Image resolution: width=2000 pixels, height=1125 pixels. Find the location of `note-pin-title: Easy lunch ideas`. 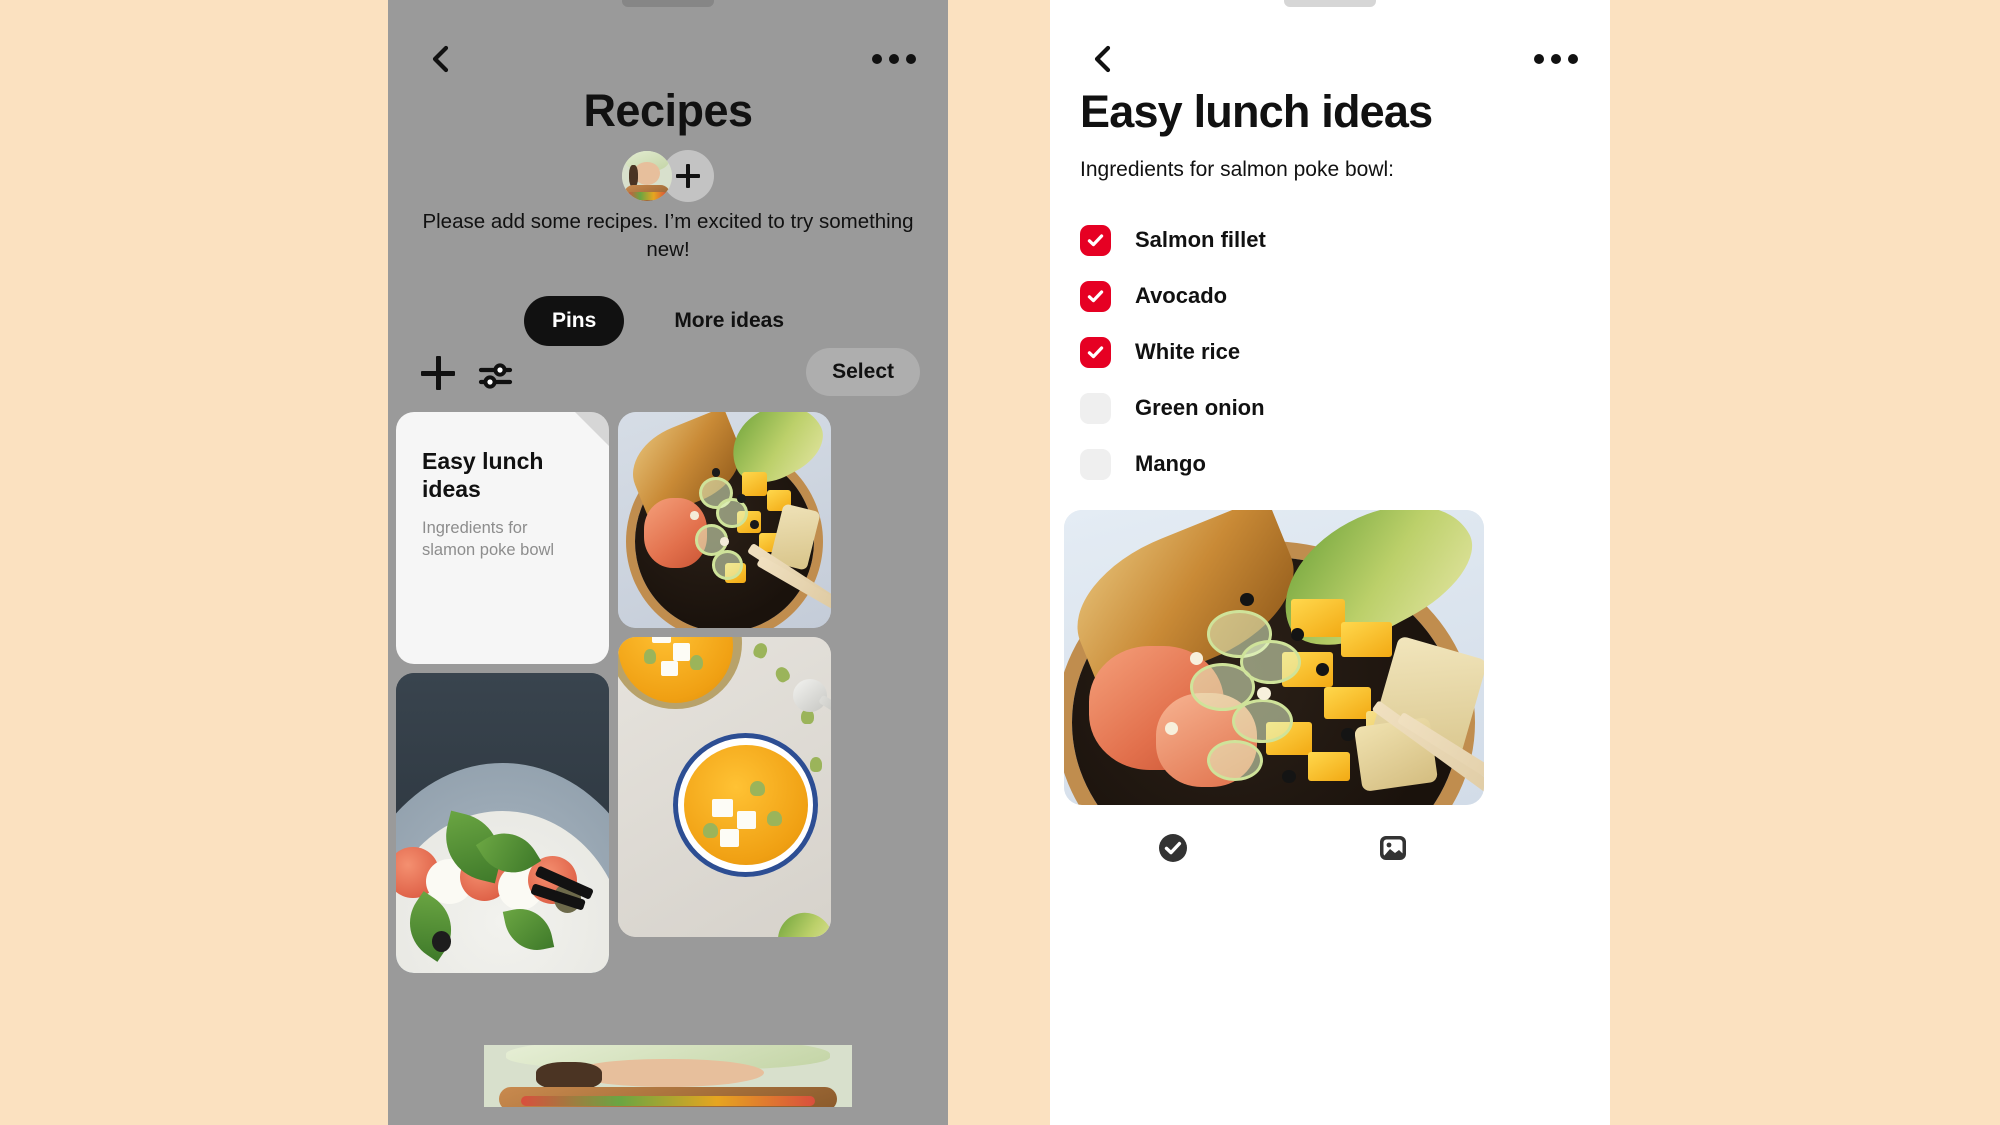

note-pin-title: Easy lunch ideas is located at coordinates (483, 475).